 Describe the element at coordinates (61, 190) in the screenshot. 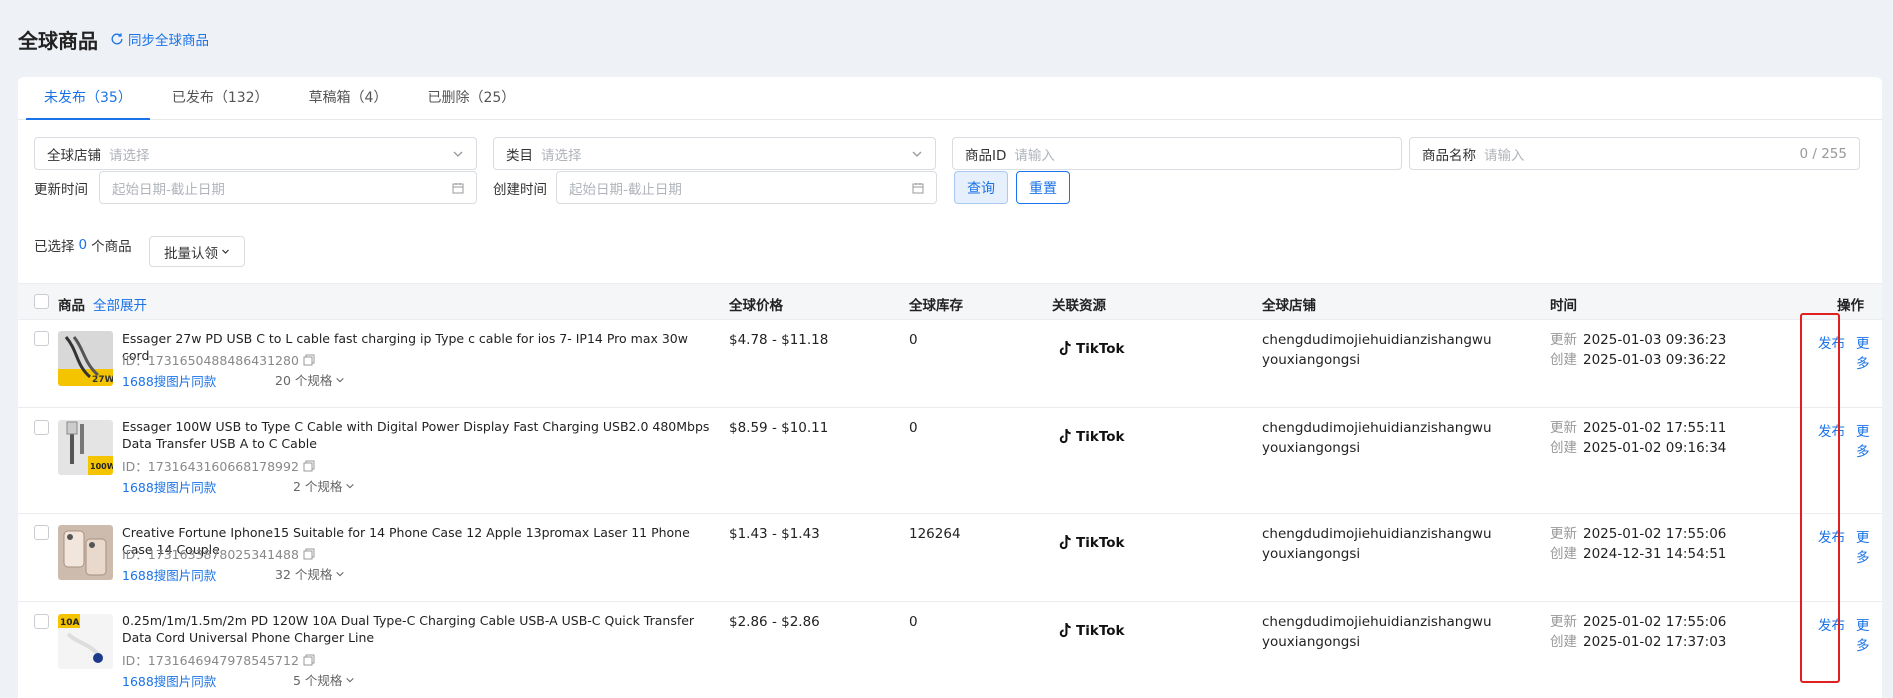

I see `update-time-label: 更新时间` at that location.